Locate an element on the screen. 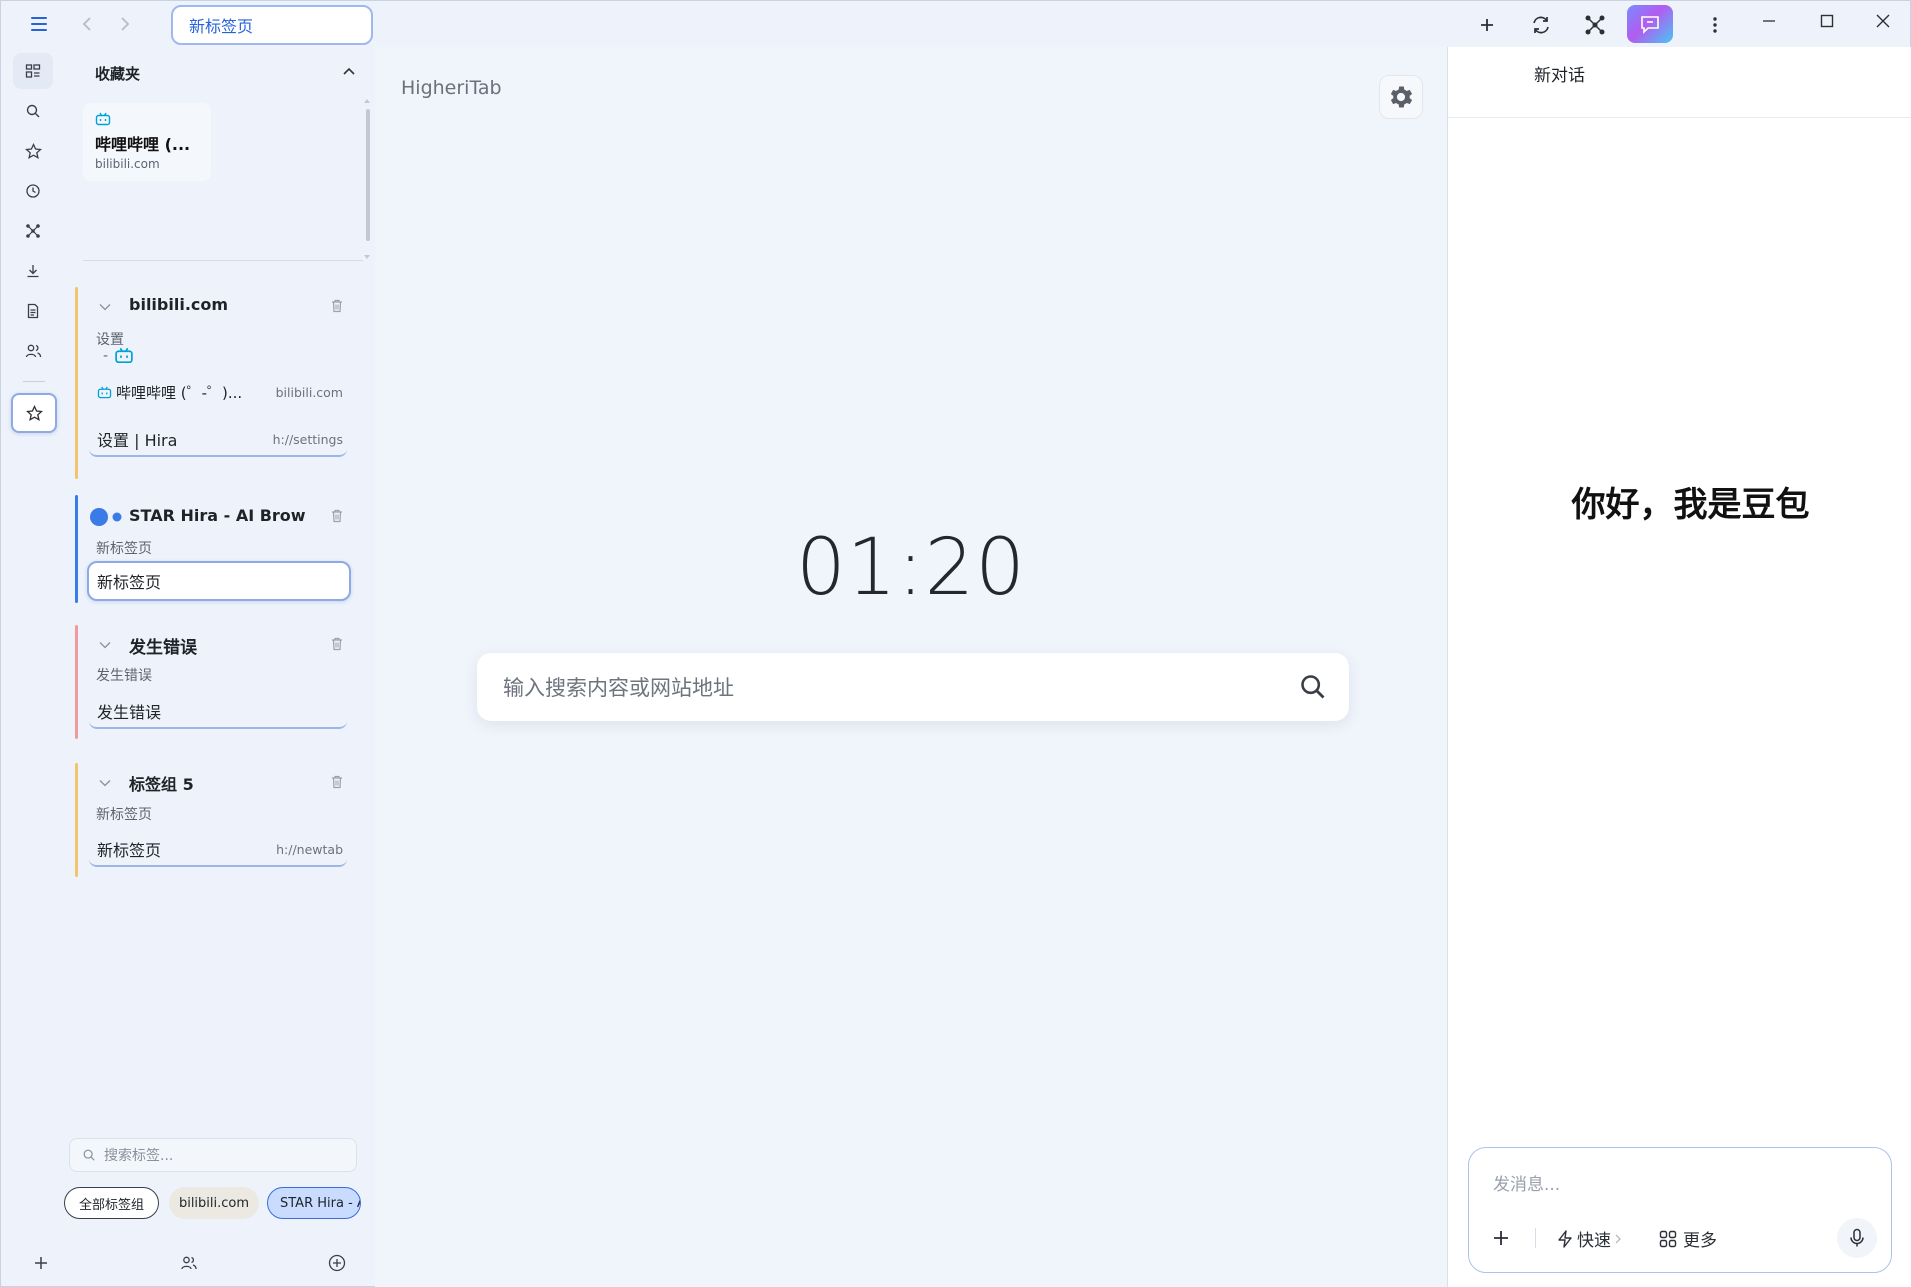 Image resolution: width=1911 pixels, height=1287 pixels. forward-icon is located at coordinates (125, 24).